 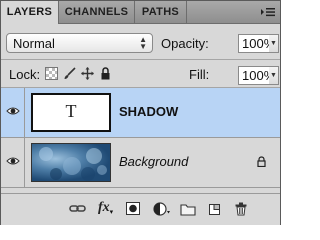 What do you see at coordinates (105, 75) in the screenshot?
I see `lock-all-icon` at bounding box center [105, 75].